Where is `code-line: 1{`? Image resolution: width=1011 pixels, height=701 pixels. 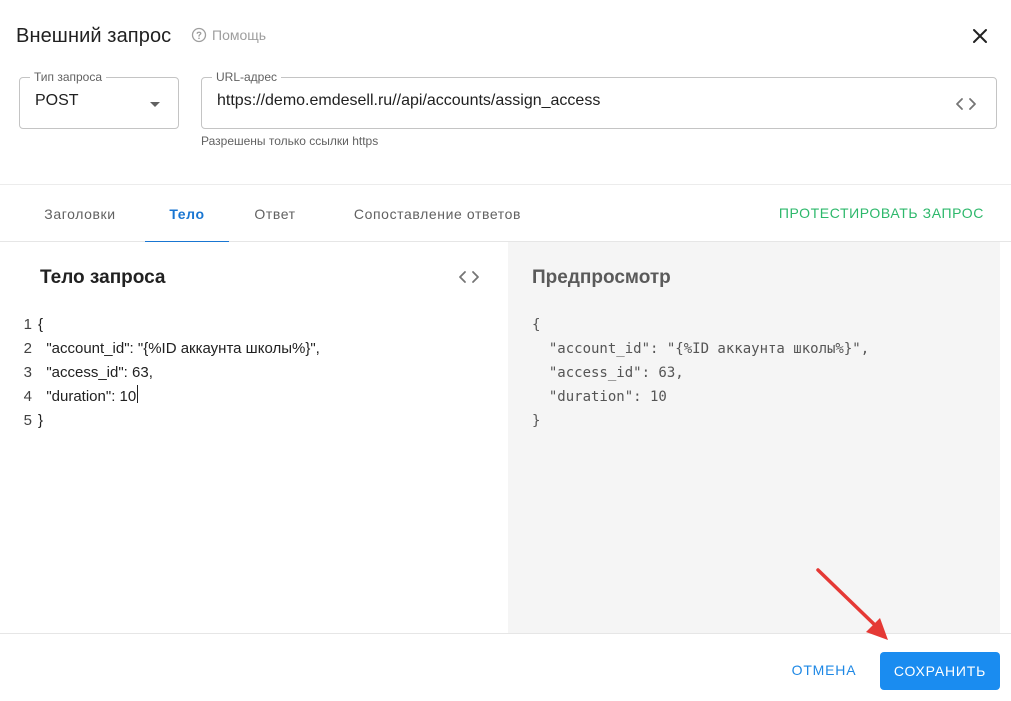 code-line: 1{ is located at coordinates (254, 325).